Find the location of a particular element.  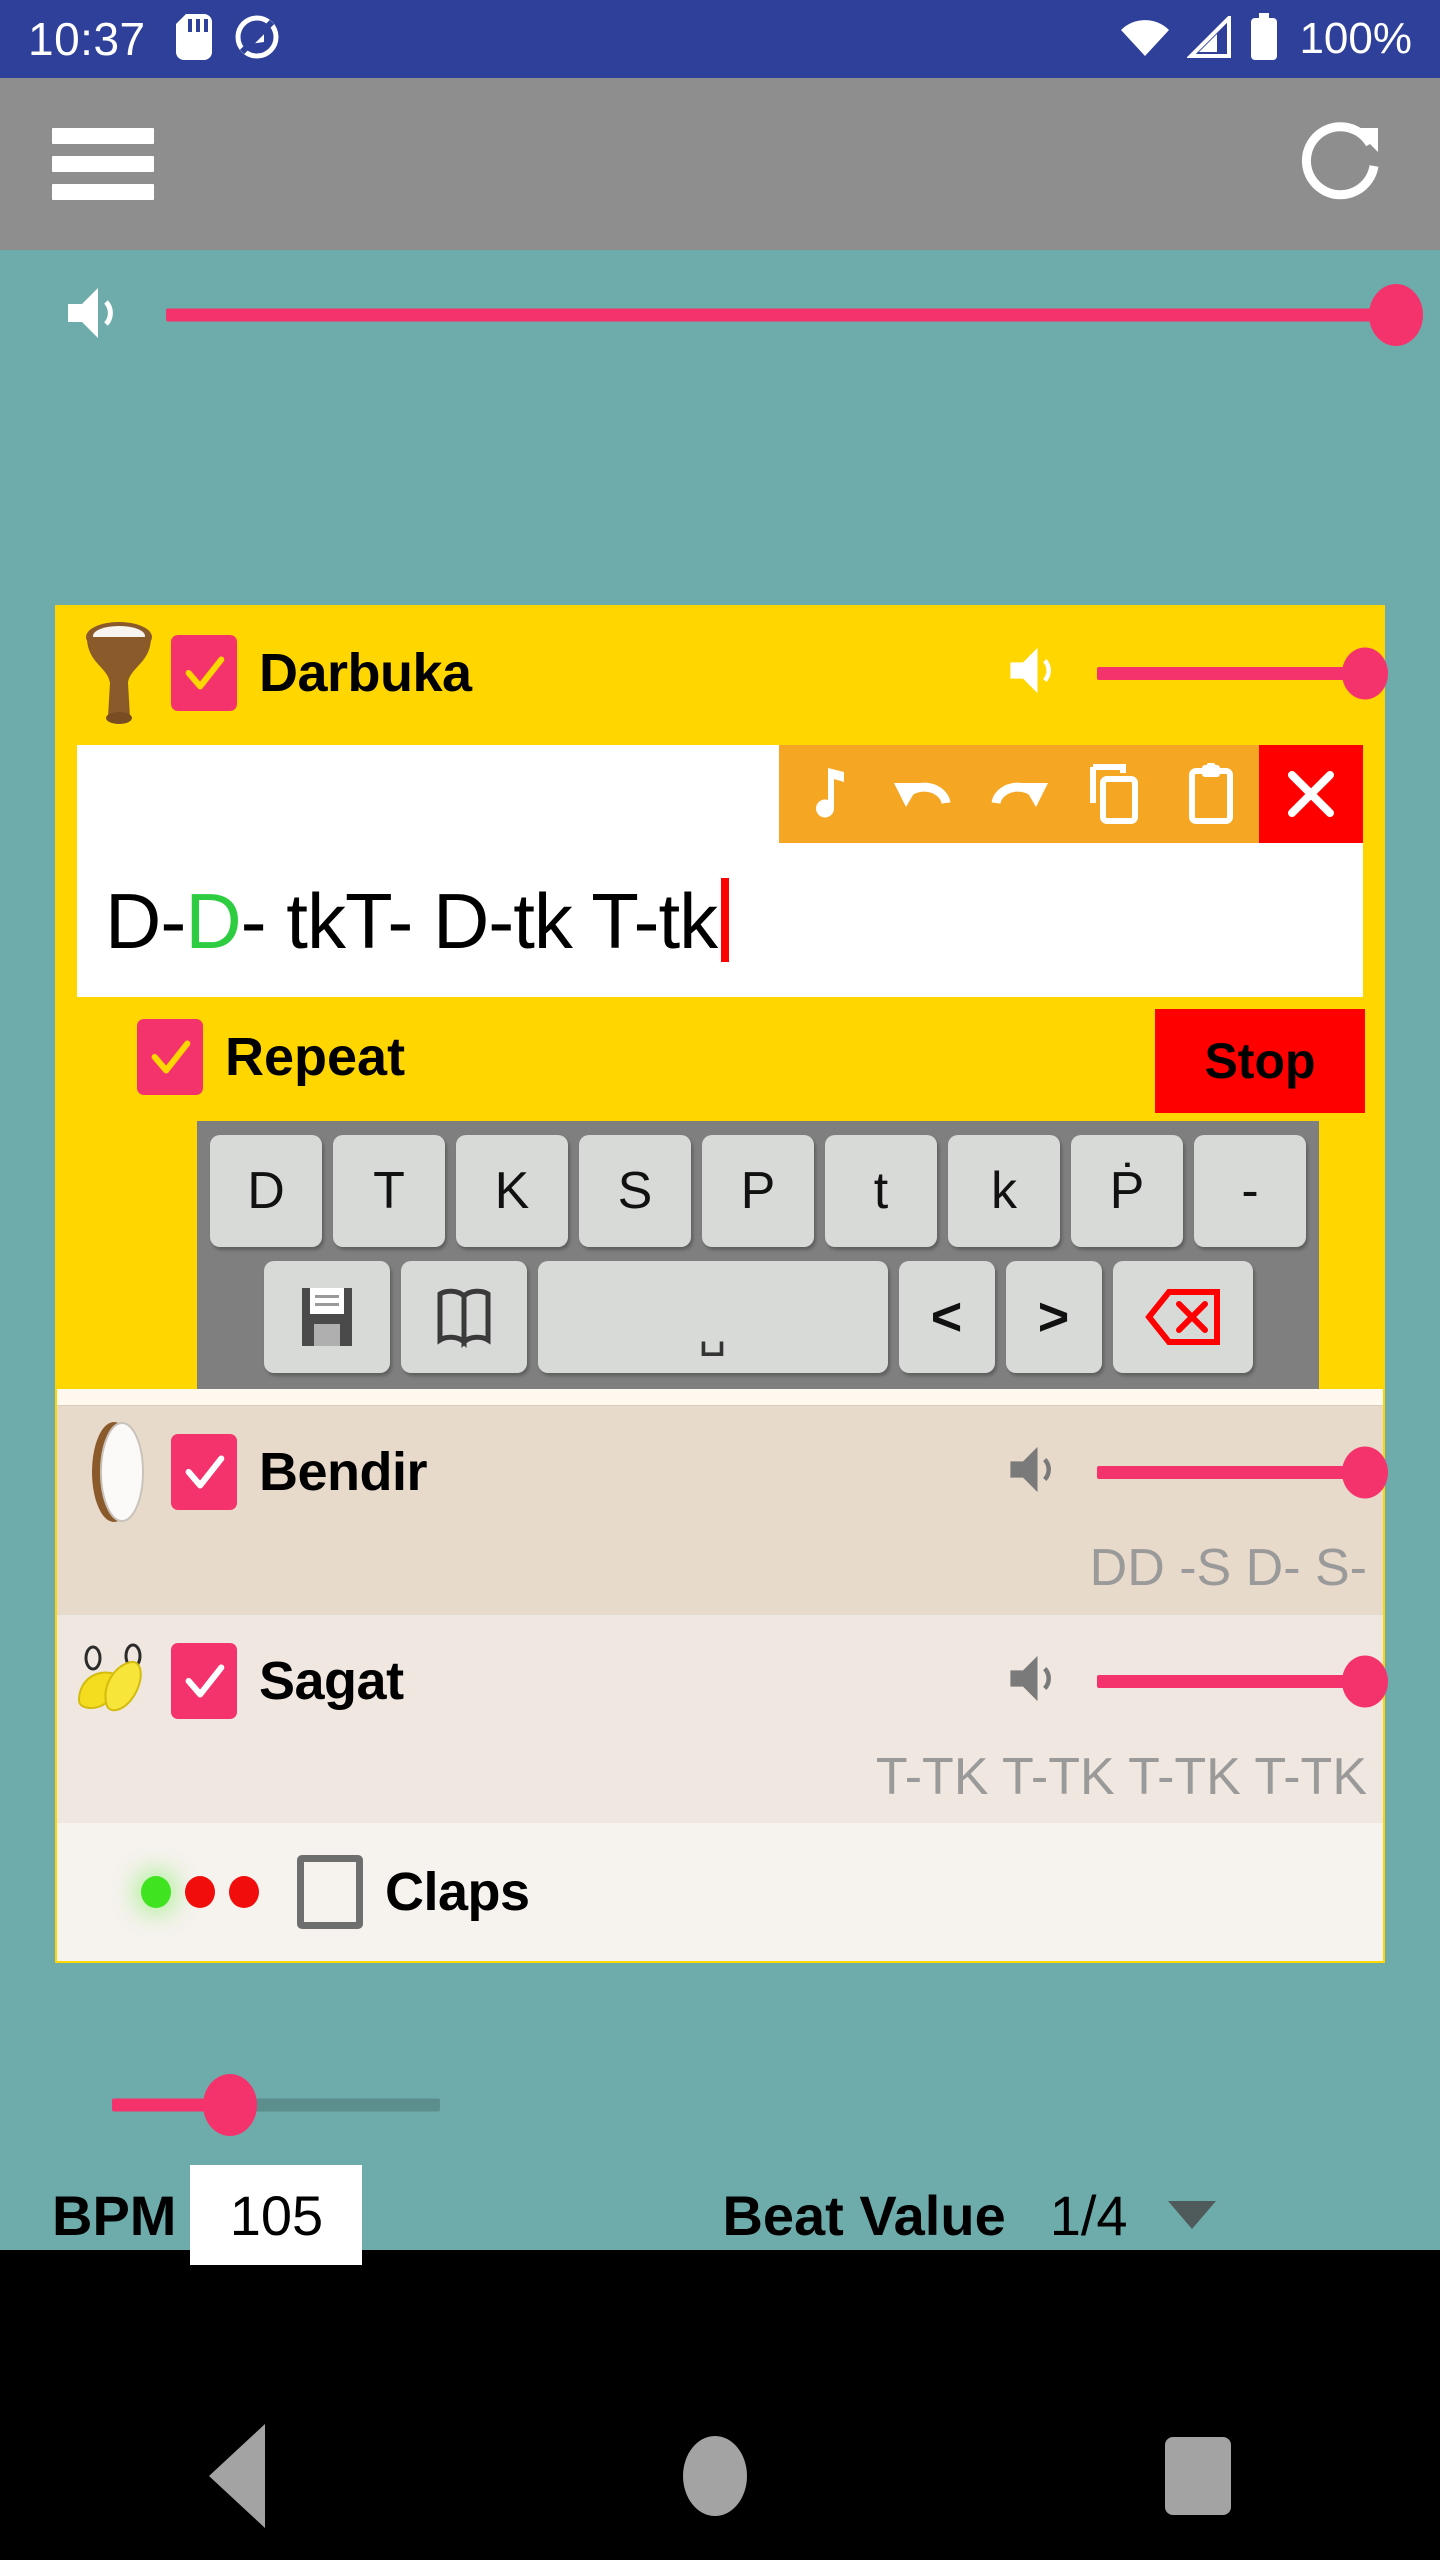

hamburger-menu-icon is located at coordinates (103, 164).